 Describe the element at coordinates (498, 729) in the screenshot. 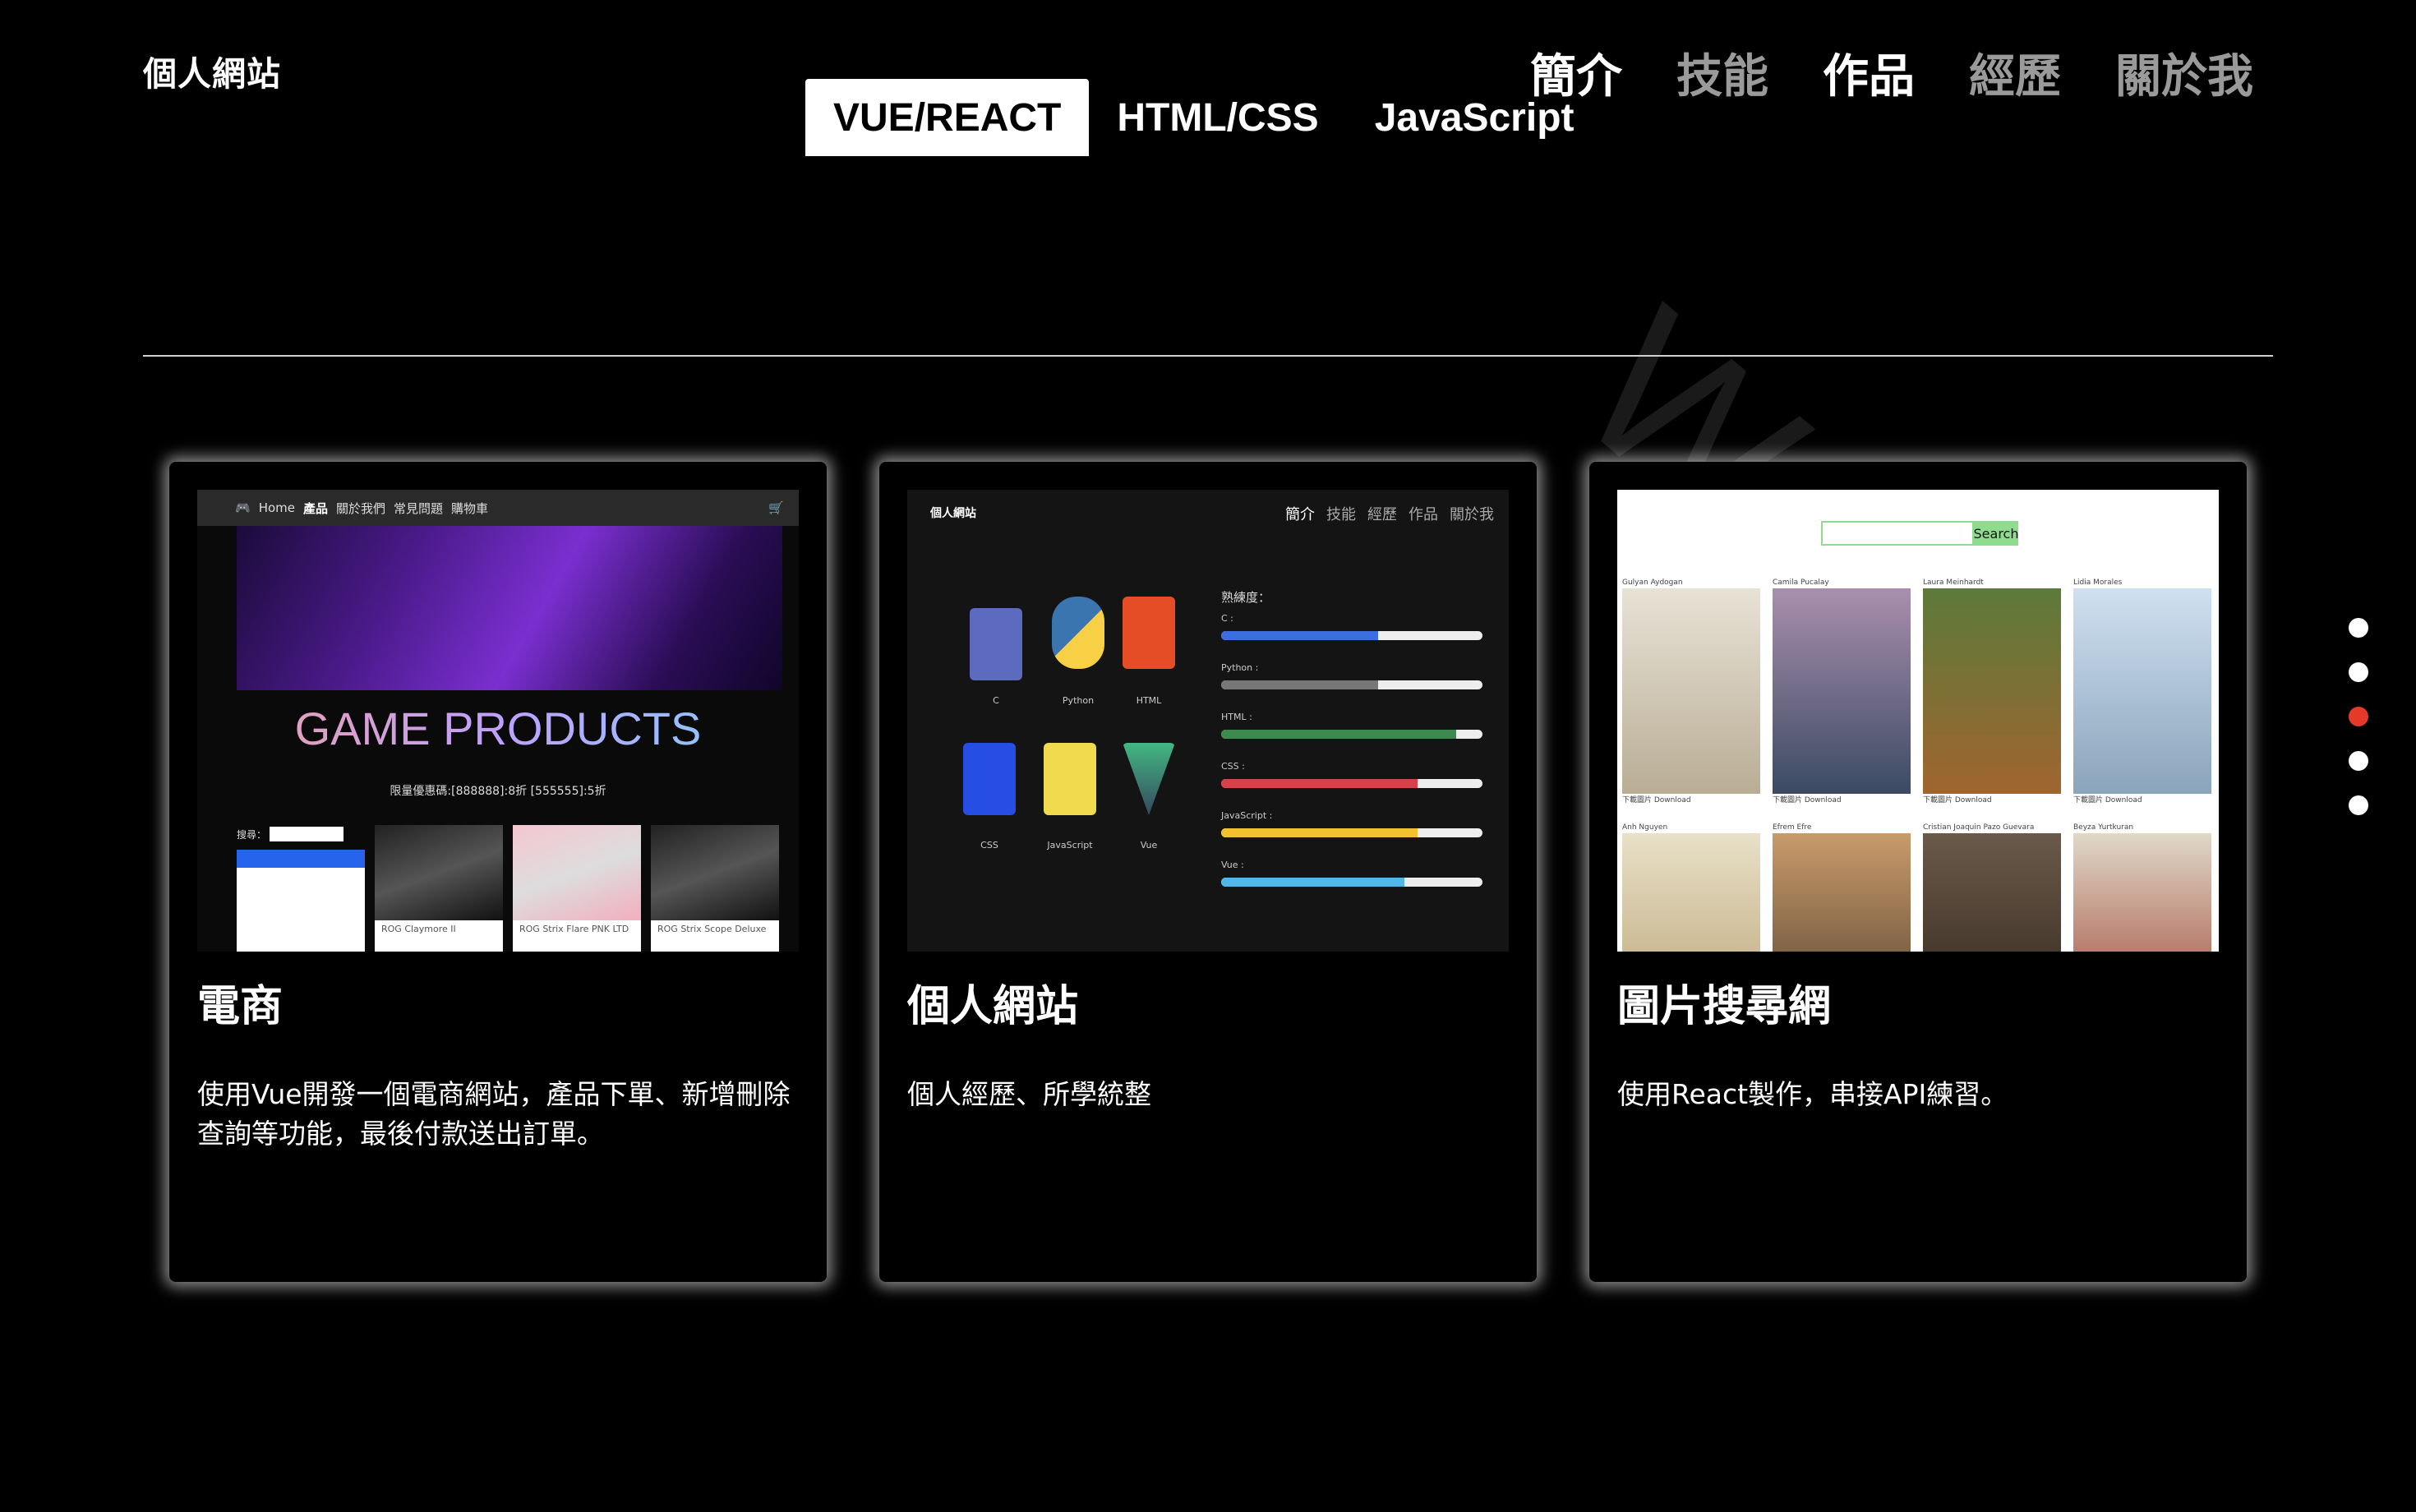

I see `thumb-headline: GAME PRODUCTS` at that location.